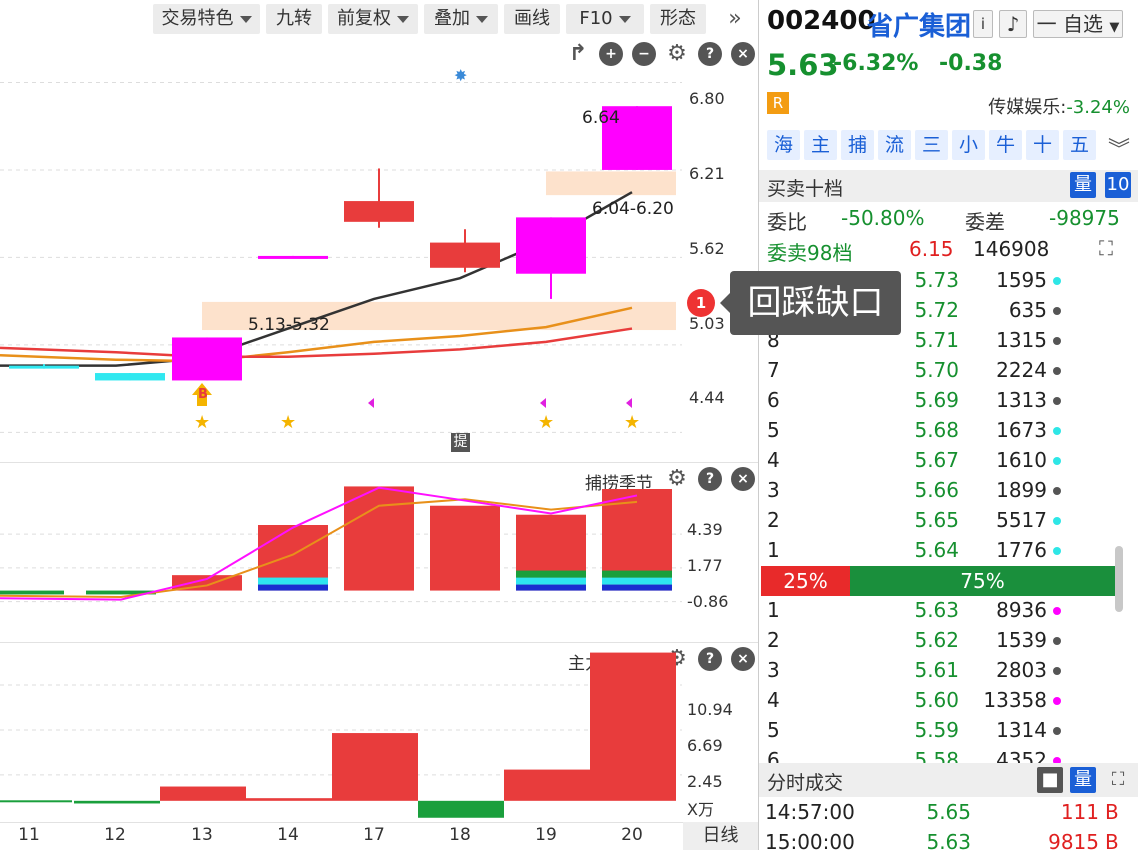 This screenshot has width=1138, height=850. I want to click on orderbook-row: 4 5.67 1610, so click(939, 461).